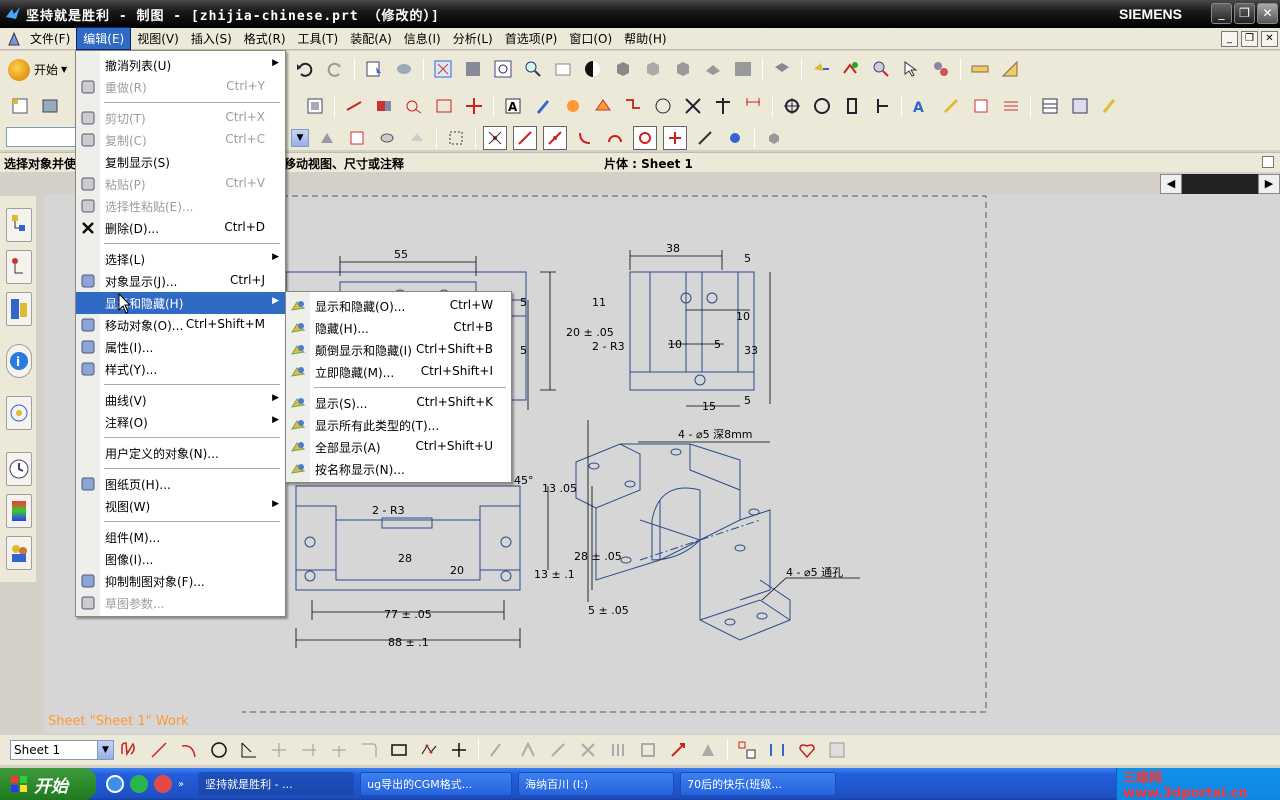  What do you see at coordinates (265, 38) in the screenshot?
I see `menu-format: 格式(R)` at bounding box center [265, 38].